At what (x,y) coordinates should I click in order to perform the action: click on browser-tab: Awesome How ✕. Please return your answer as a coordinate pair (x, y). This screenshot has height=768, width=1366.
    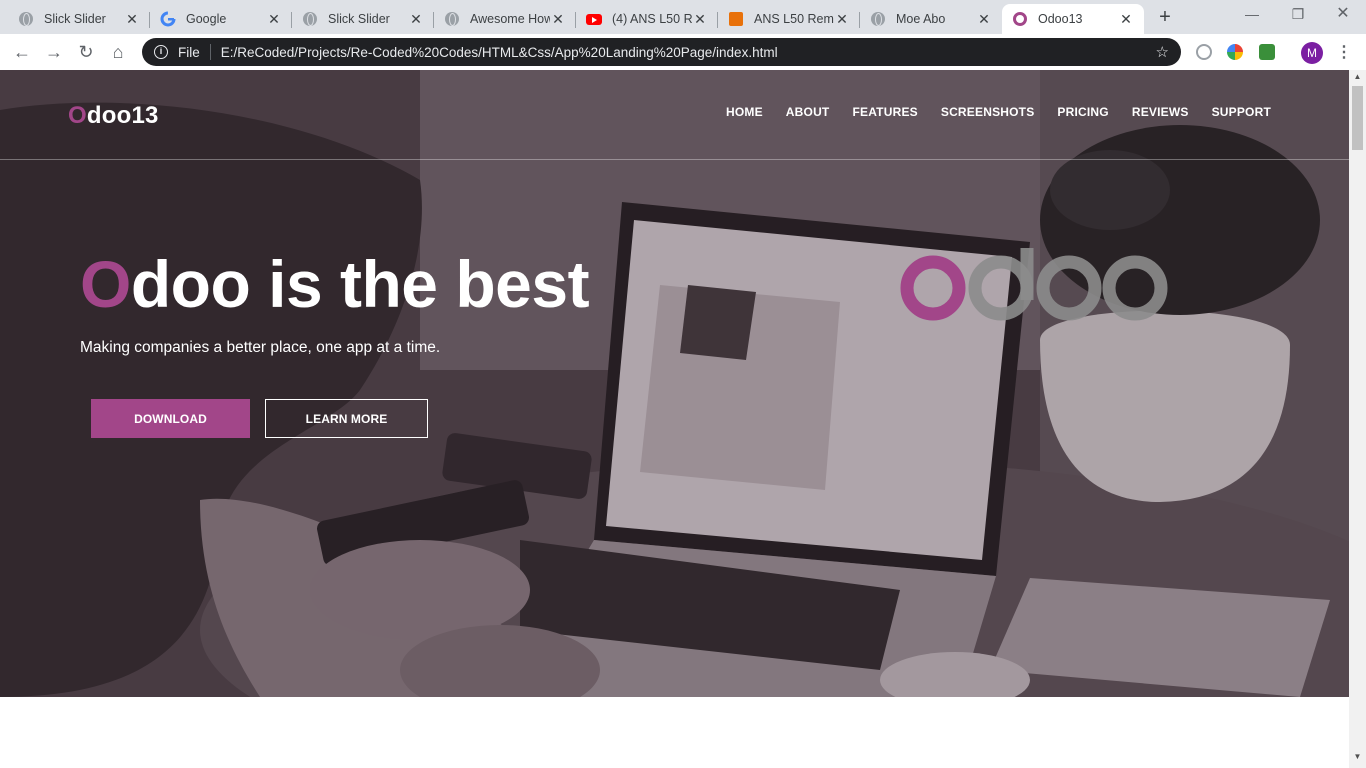
    Looking at the image, I should click on (505, 19).